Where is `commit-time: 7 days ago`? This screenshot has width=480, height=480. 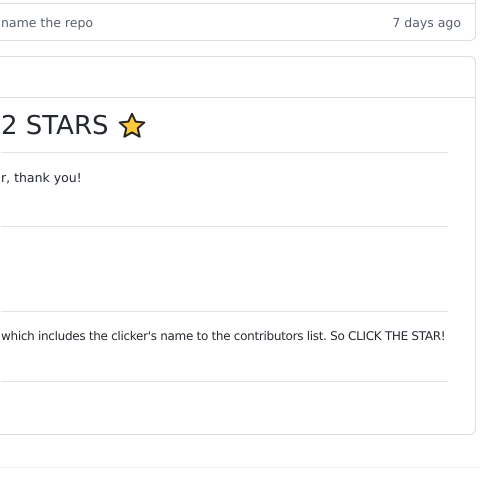 commit-time: 7 days ago is located at coordinates (426, 22).